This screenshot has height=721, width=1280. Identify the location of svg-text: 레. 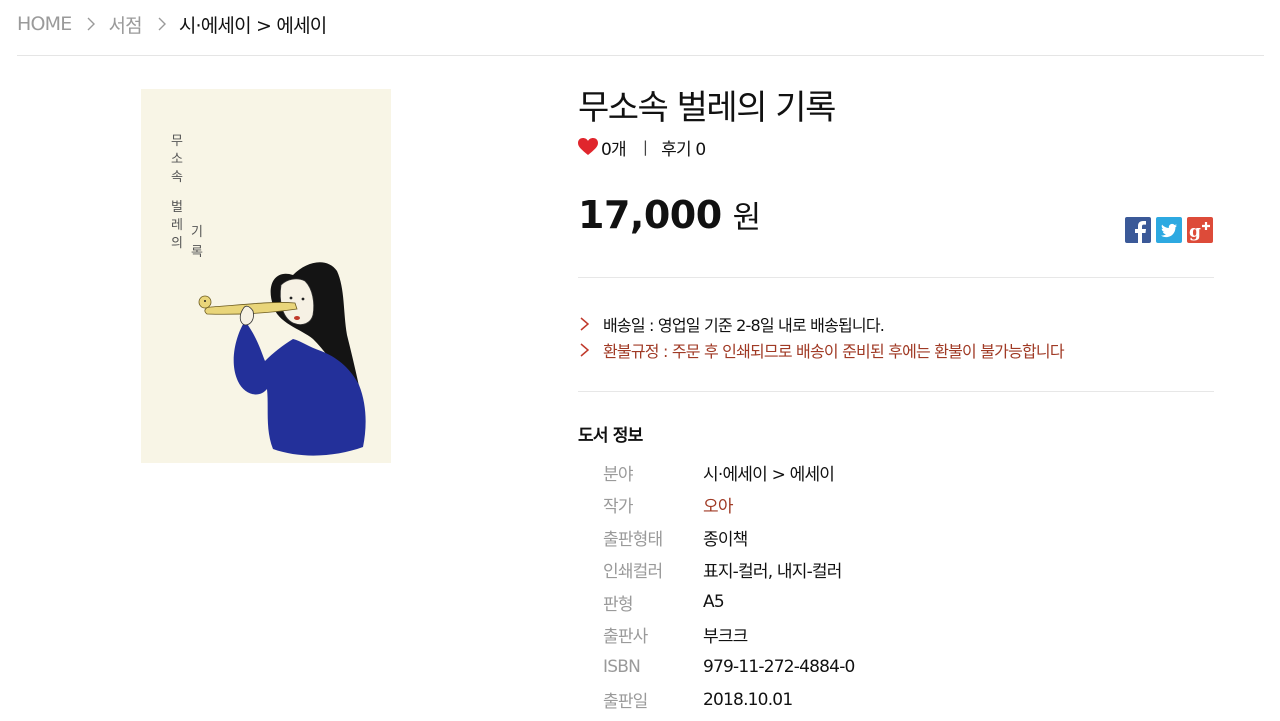
(177, 225).